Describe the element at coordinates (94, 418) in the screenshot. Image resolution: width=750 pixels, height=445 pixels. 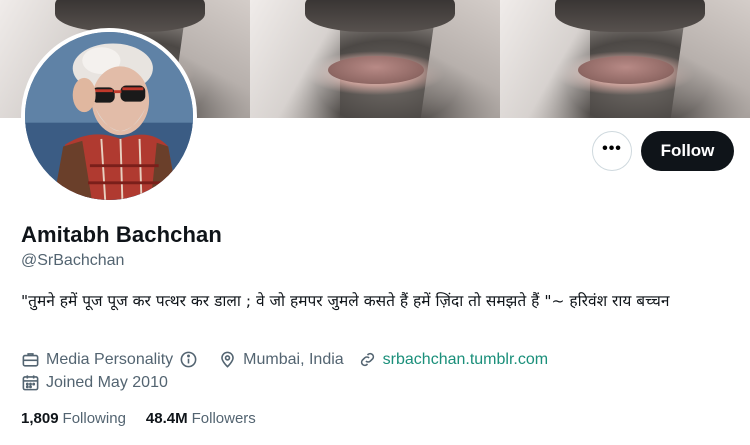
I see `following-label: Following` at that location.